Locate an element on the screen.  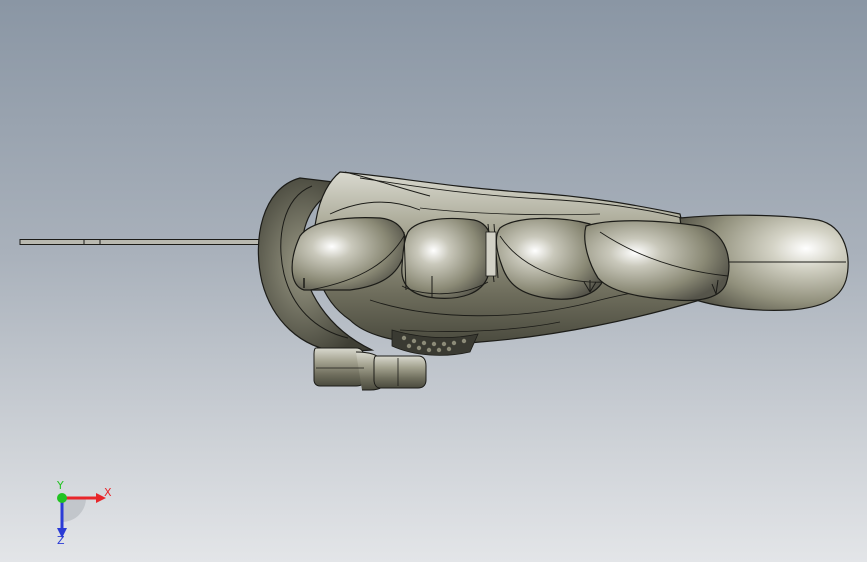
actuator-pods is located at coordinates (370, 369).